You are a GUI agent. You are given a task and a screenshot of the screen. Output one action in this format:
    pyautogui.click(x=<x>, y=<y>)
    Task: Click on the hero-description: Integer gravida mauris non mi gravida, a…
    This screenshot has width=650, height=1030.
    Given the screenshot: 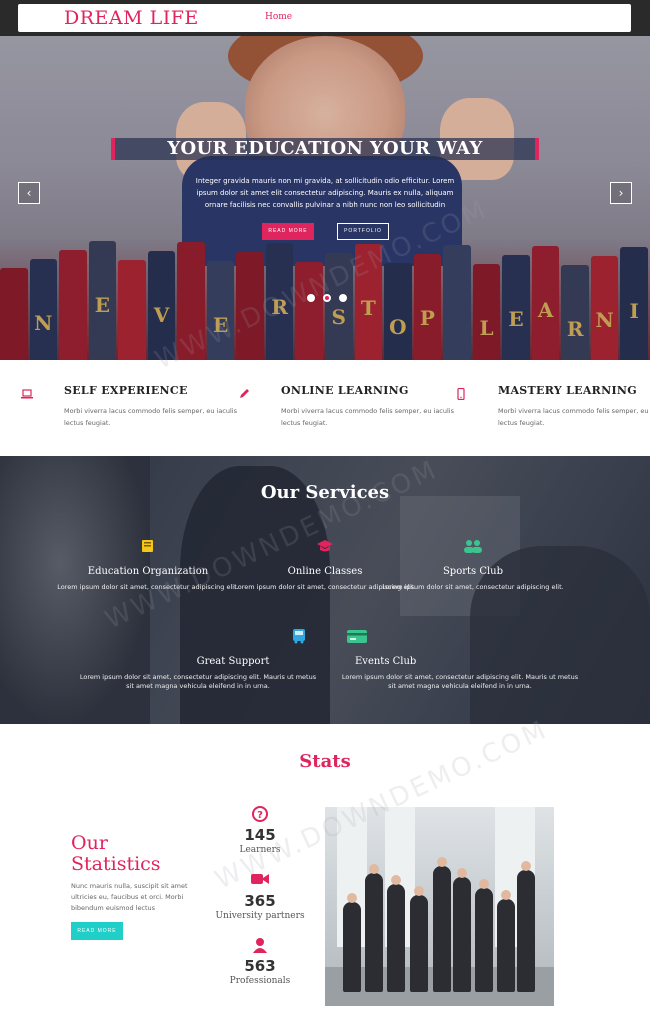 What is the action you would take?
    pyautogui.click(x=325, y=193)
    